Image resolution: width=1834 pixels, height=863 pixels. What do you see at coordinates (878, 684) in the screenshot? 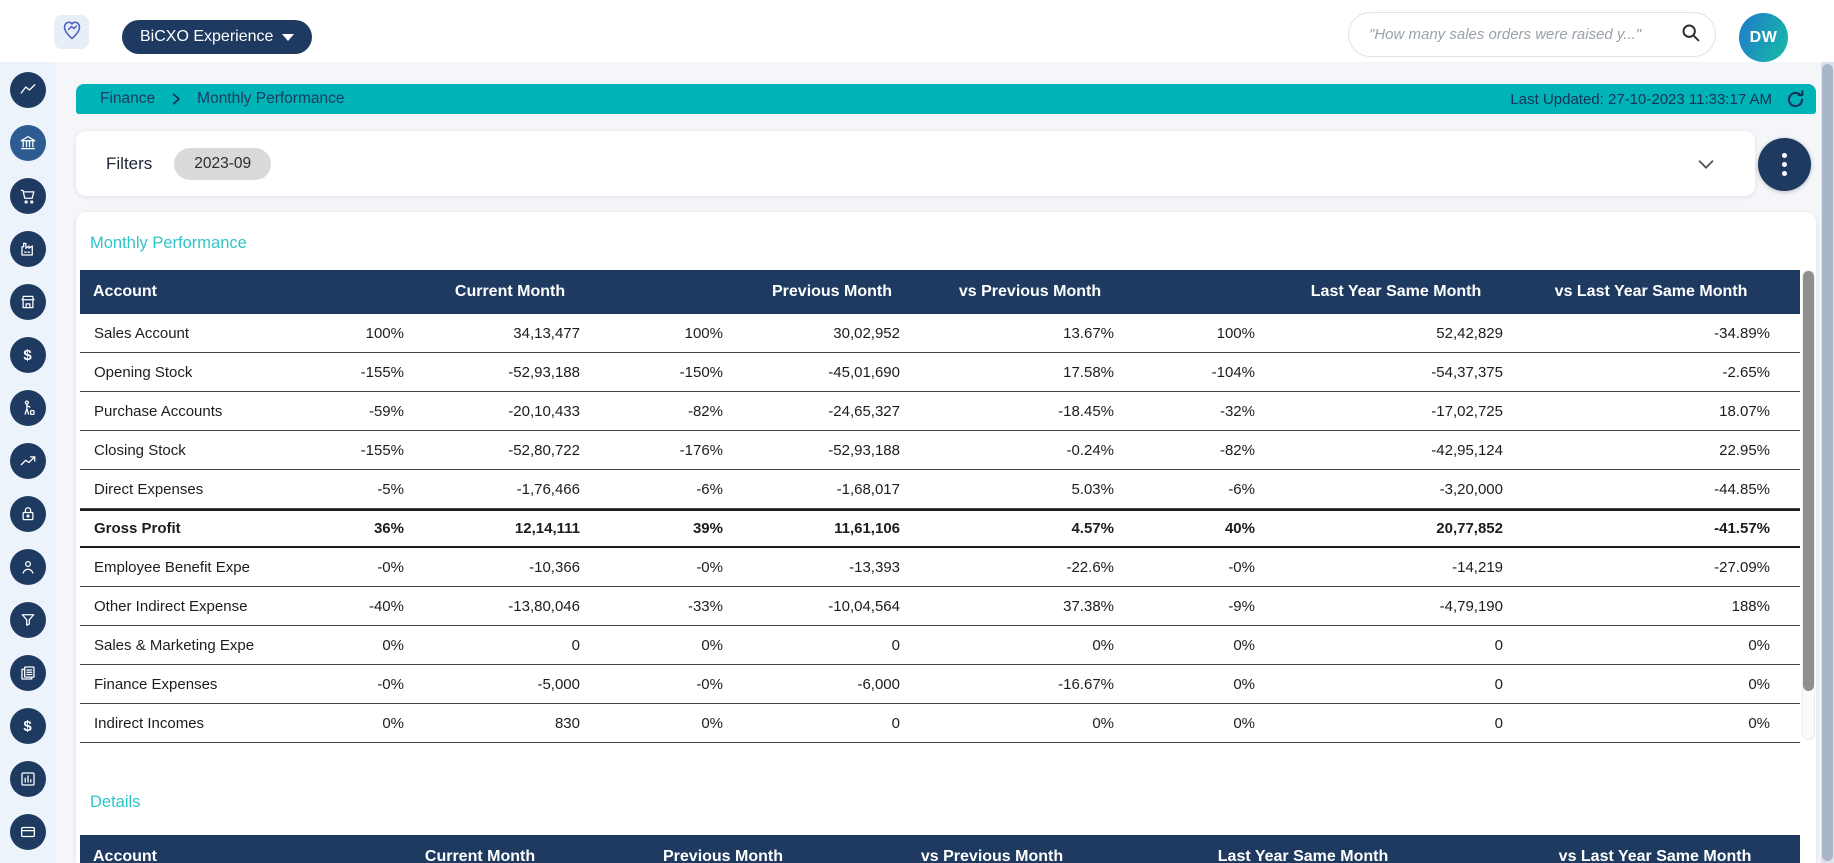
I see `value-cell: -6,000` at bounding box center [878, 684].